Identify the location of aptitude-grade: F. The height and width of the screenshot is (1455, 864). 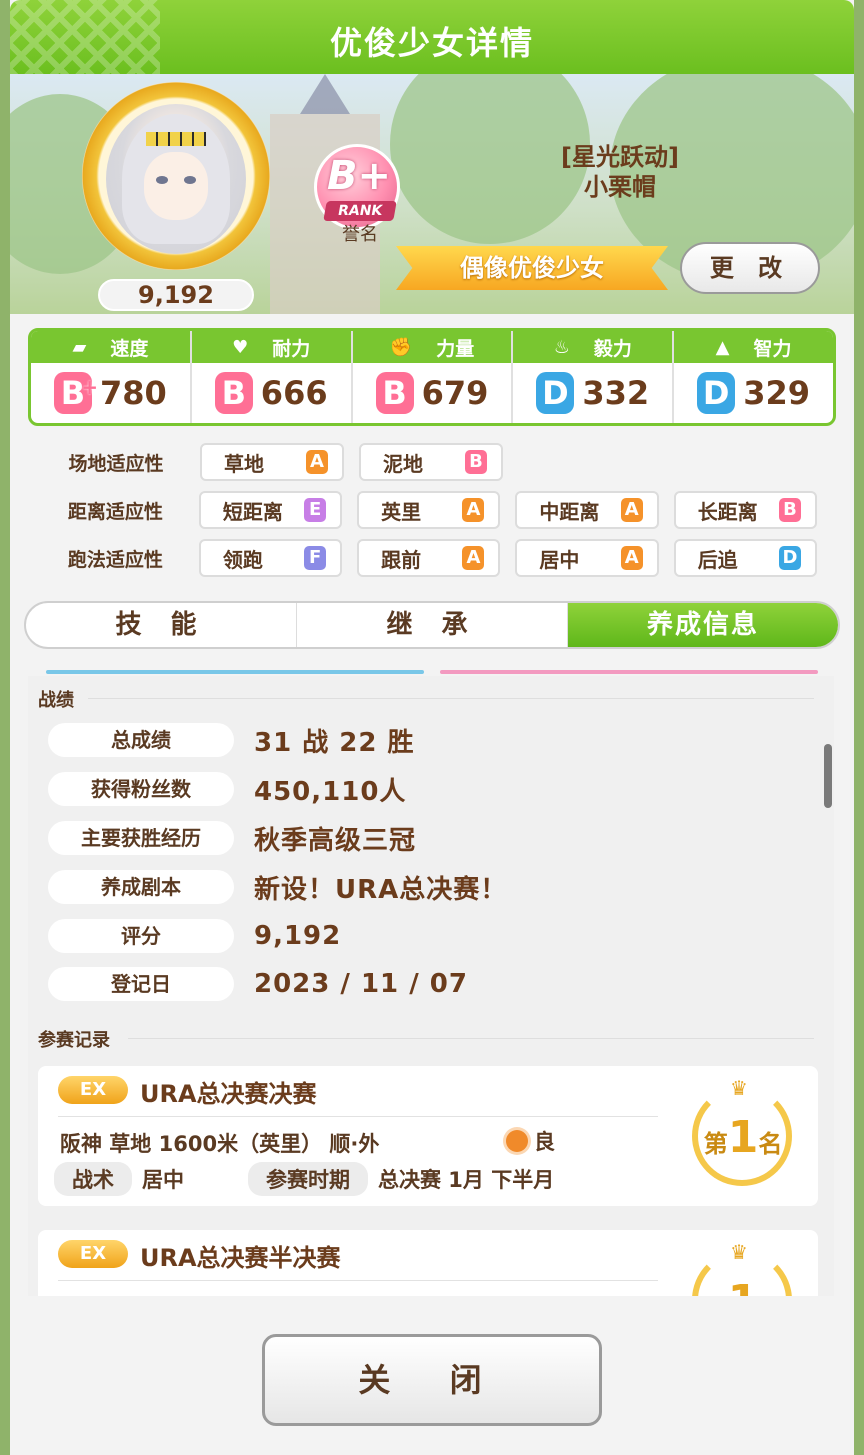
(315, 558).